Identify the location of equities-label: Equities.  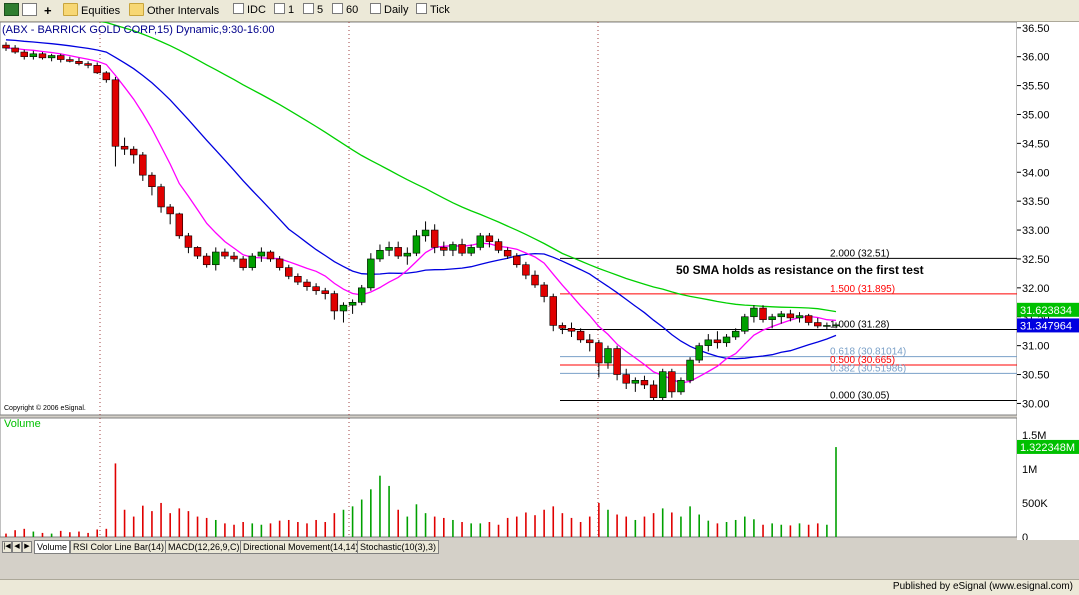
(101, 11).